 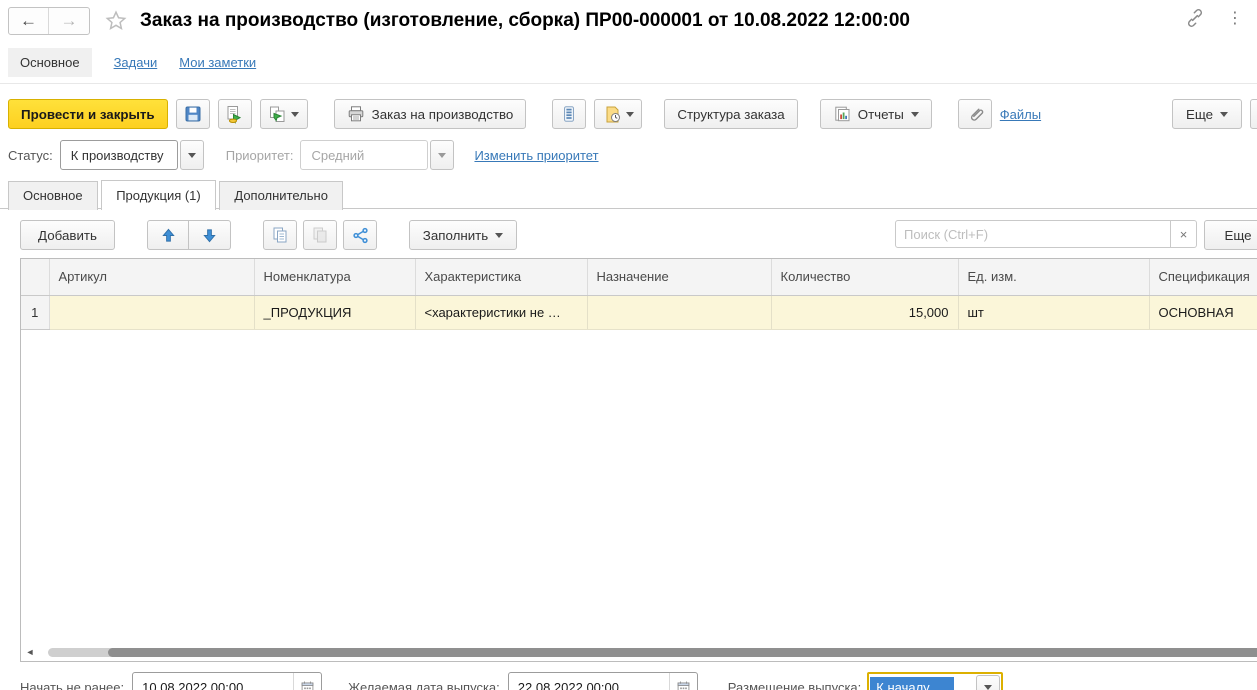 I want to click on attachments-button, so click(x=974, y=114).